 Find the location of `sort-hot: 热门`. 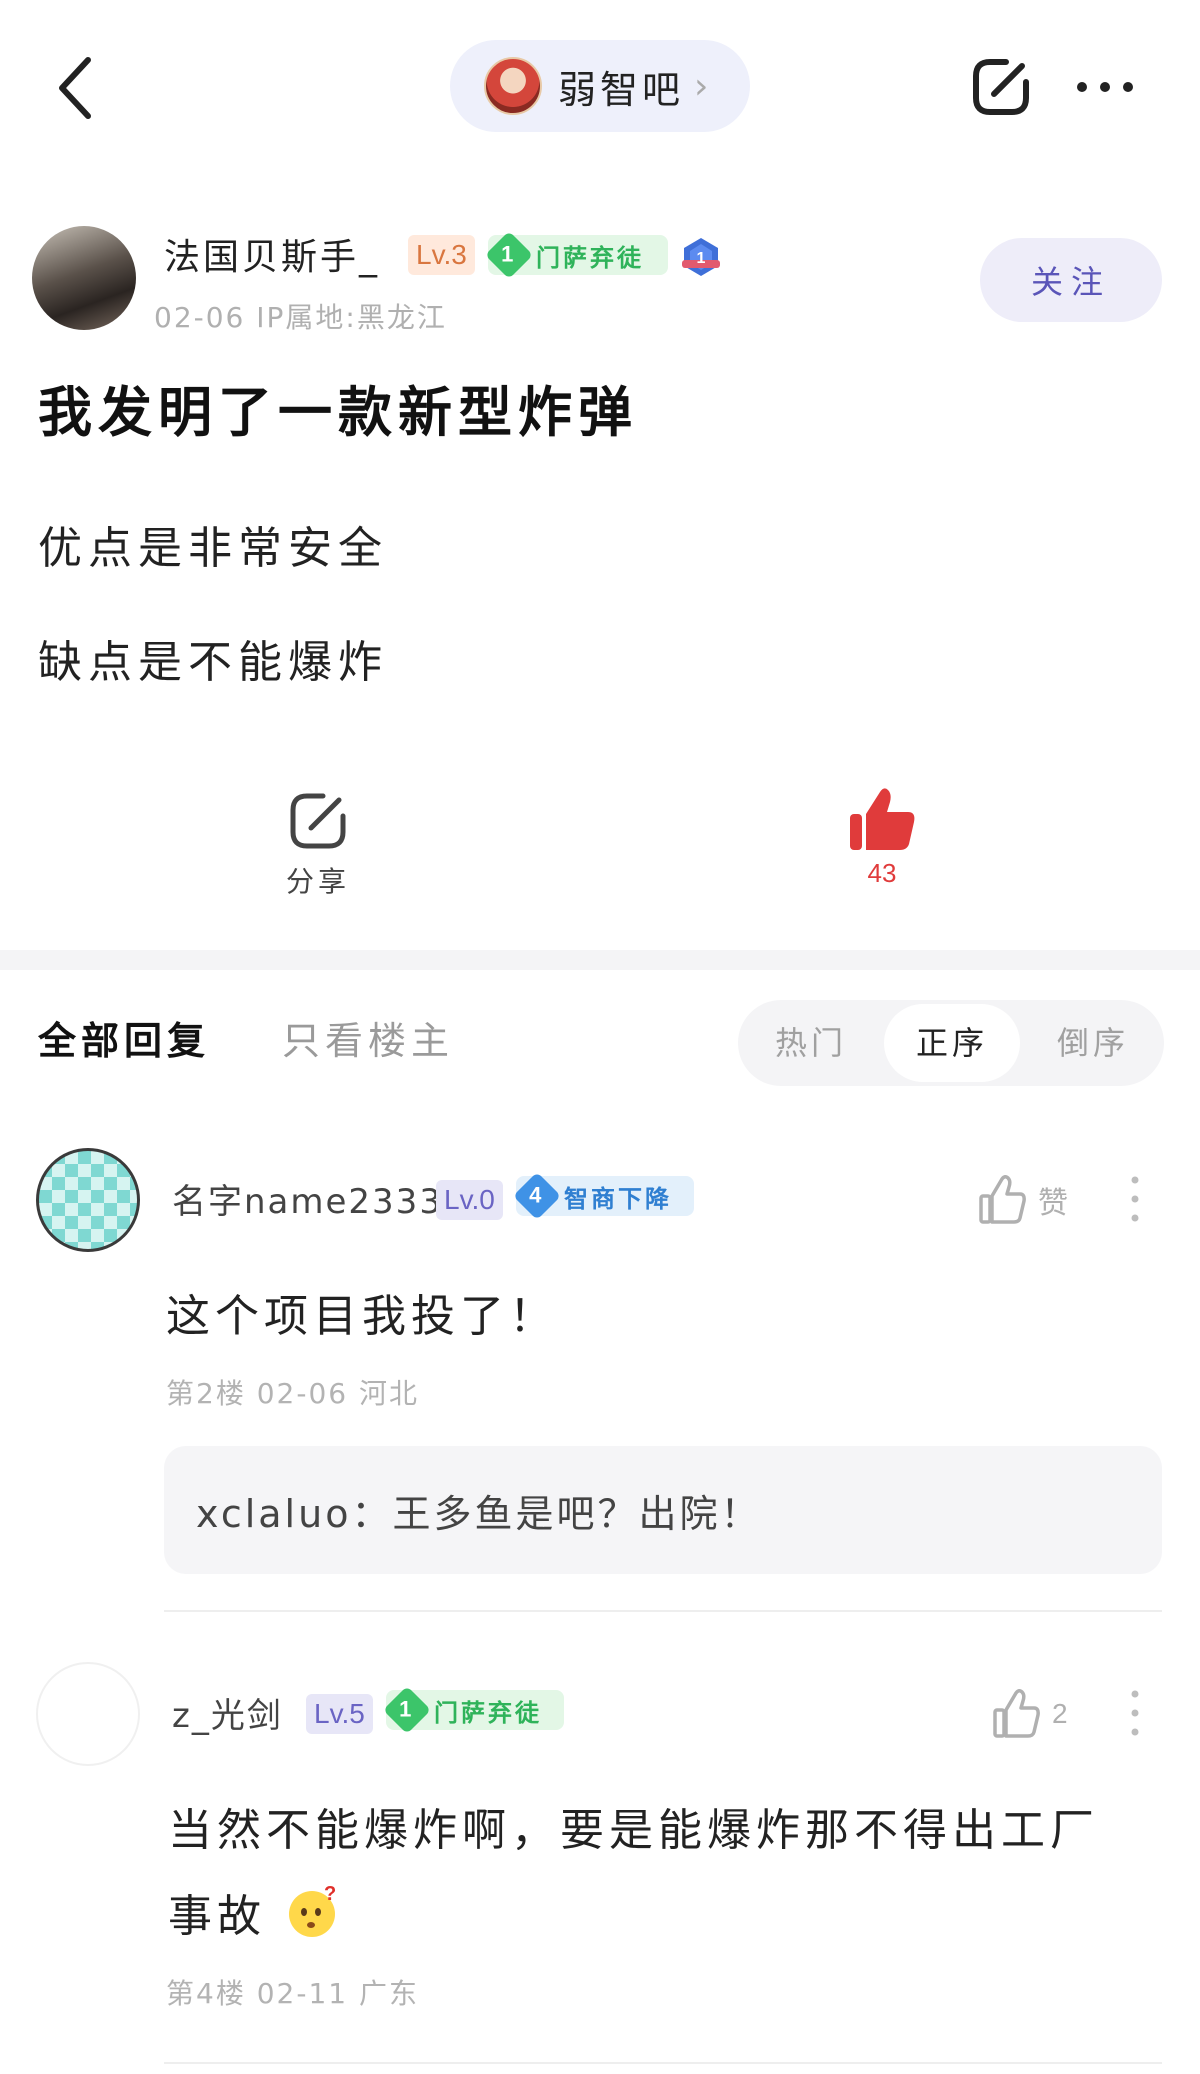

sort-hot: 热门 is located at coordinates (811, 1043).